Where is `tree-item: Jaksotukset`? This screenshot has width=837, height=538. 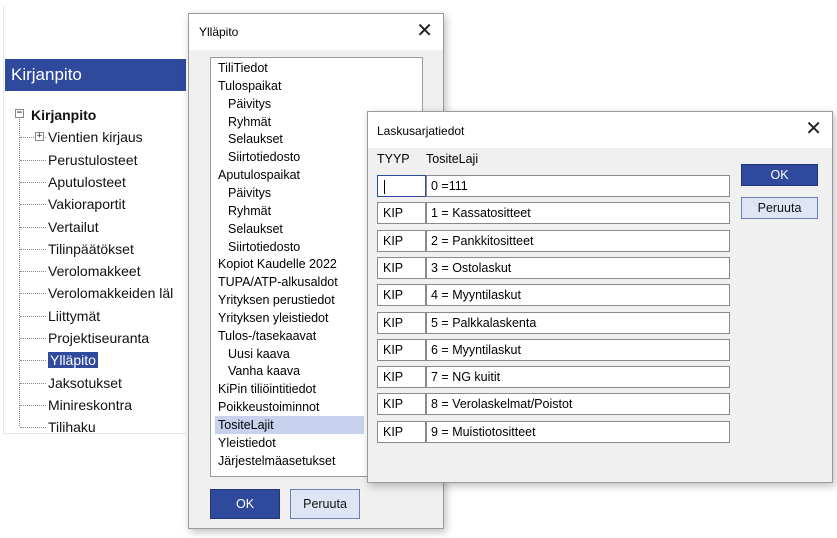 tree-item: Jaksotukset is located at coordinates (85, 383).